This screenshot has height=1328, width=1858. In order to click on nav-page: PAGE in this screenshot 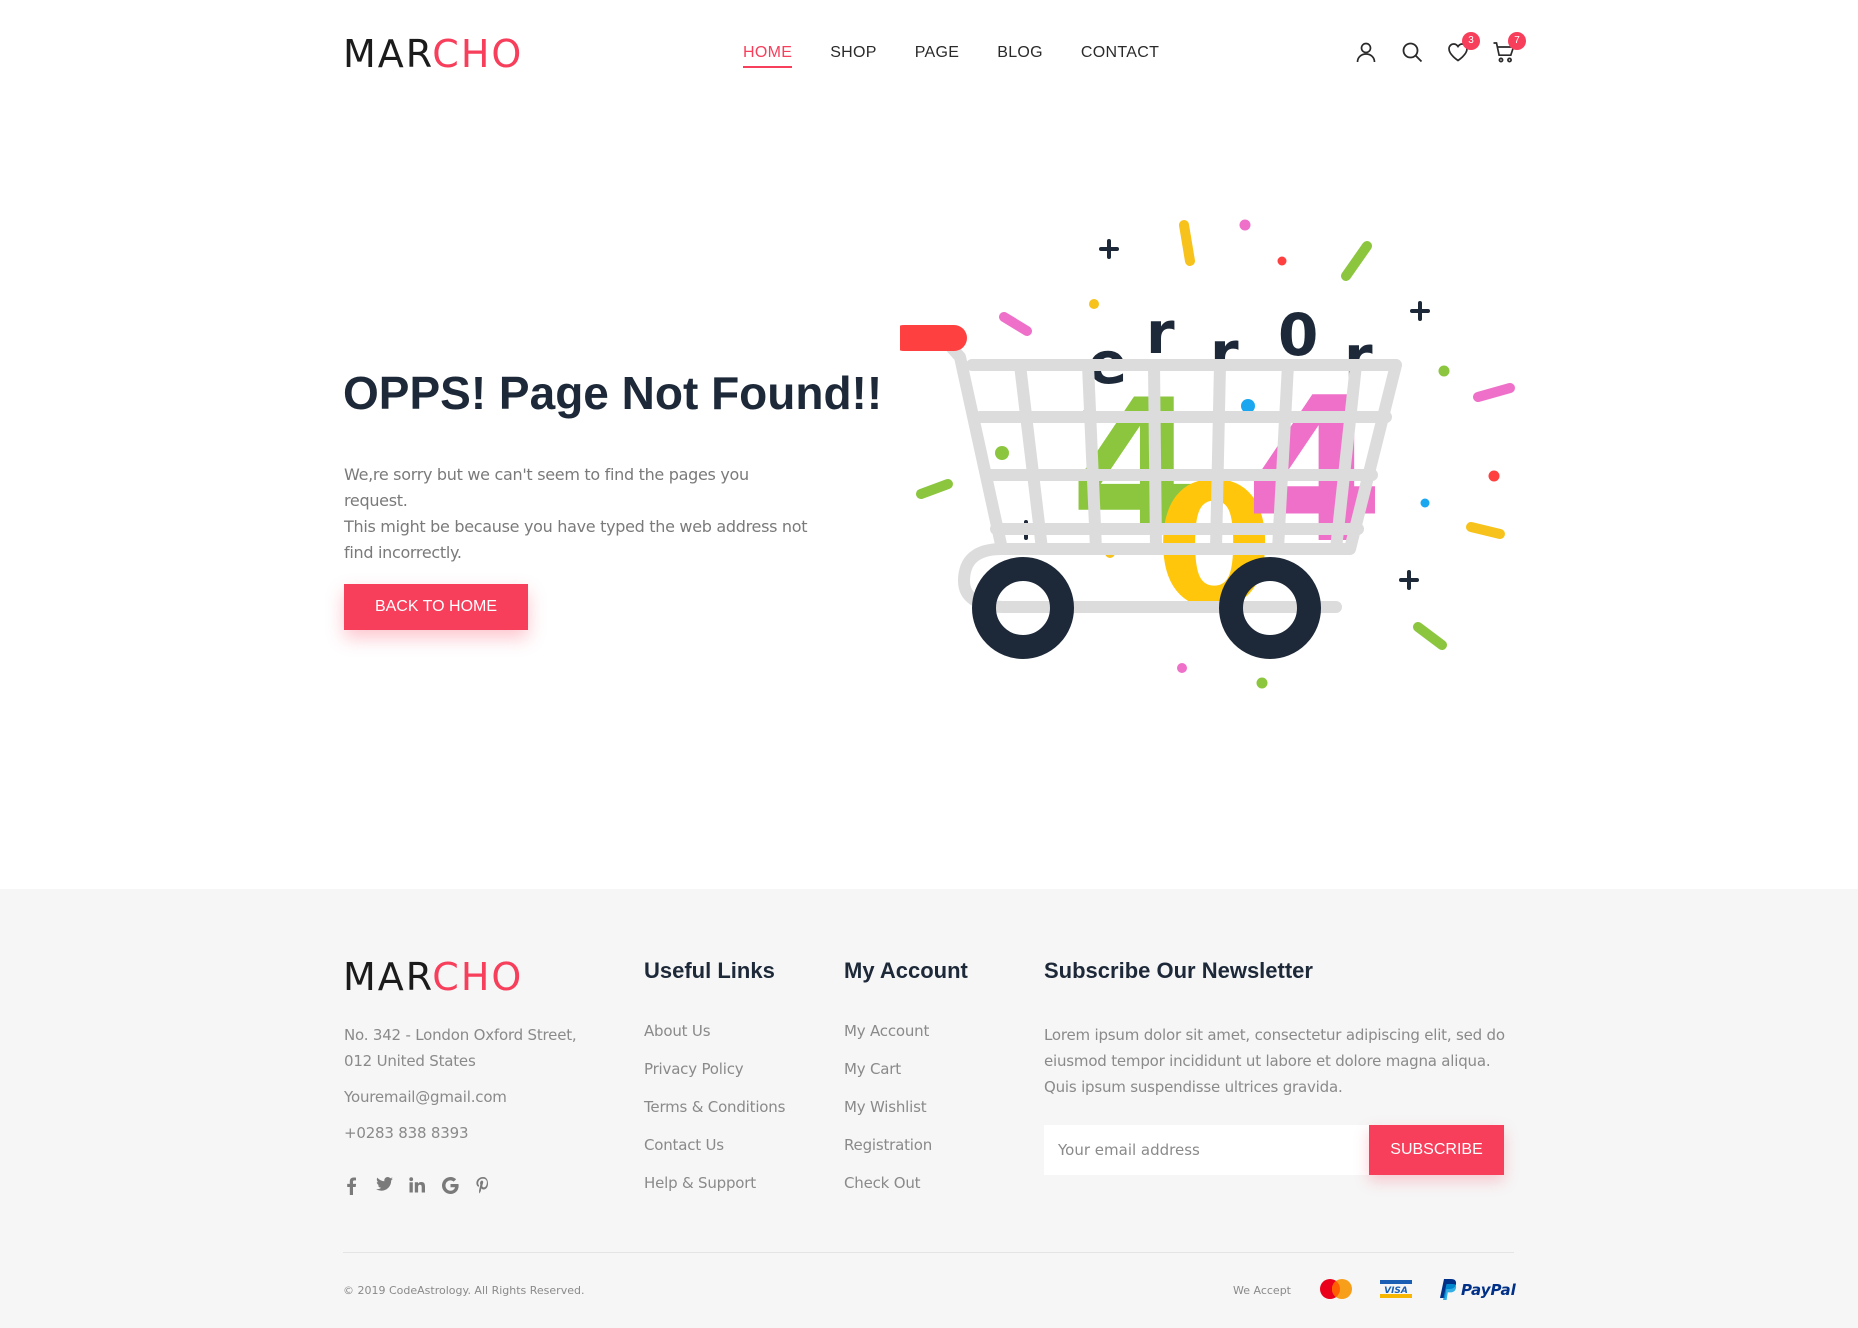, I will do `click(937, 56)`.